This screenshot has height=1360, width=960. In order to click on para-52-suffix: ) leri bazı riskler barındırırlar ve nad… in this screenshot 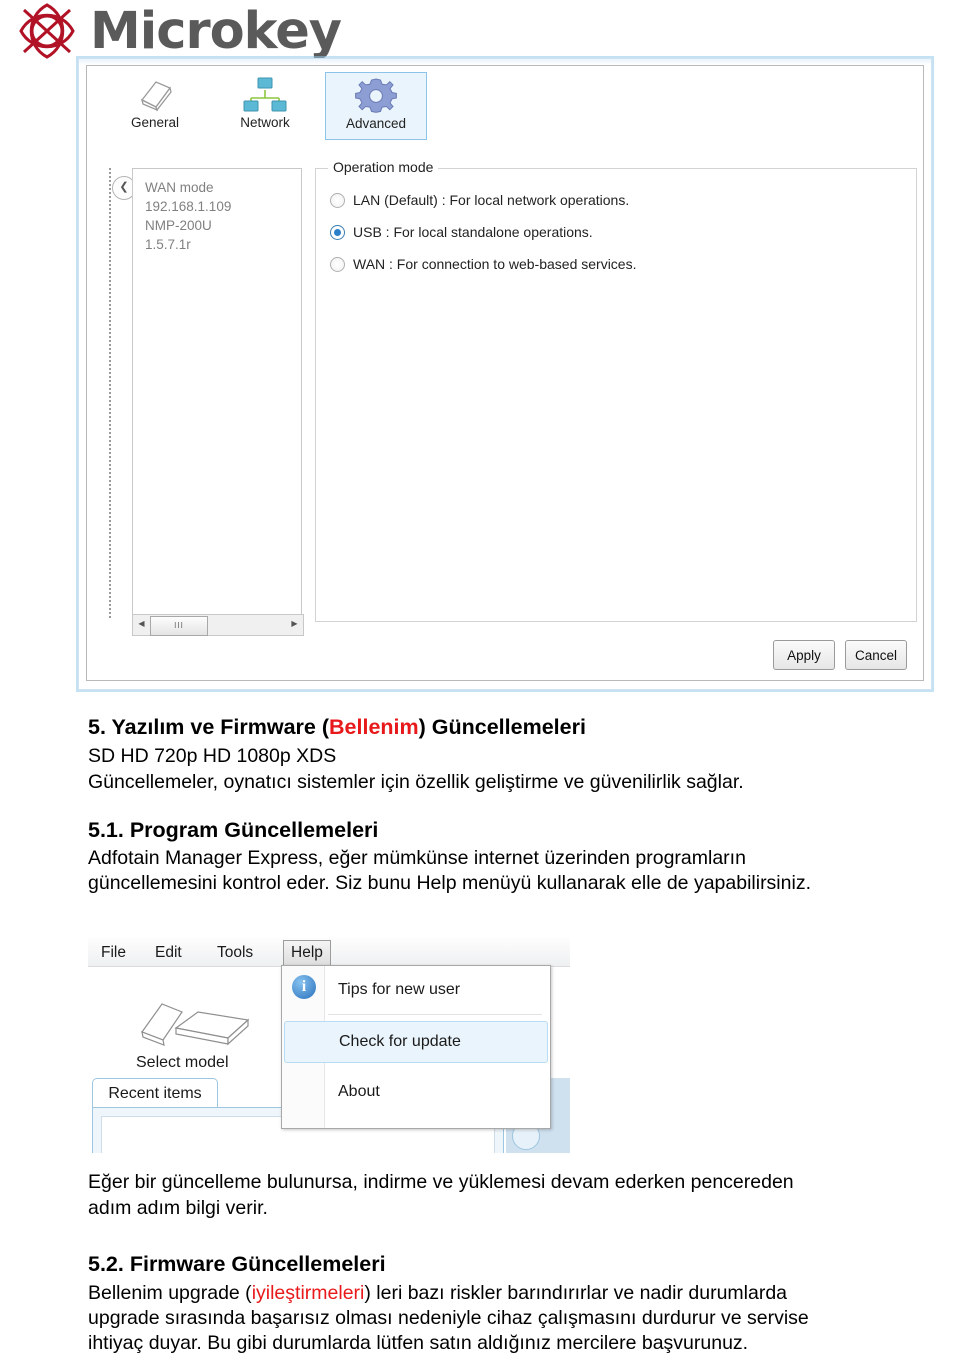, I will do `click(576, 1293)`.